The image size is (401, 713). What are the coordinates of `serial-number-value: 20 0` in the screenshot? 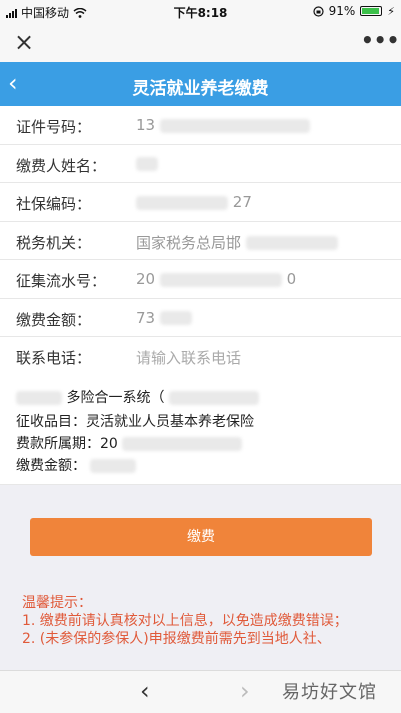 It's located at (216, 279).